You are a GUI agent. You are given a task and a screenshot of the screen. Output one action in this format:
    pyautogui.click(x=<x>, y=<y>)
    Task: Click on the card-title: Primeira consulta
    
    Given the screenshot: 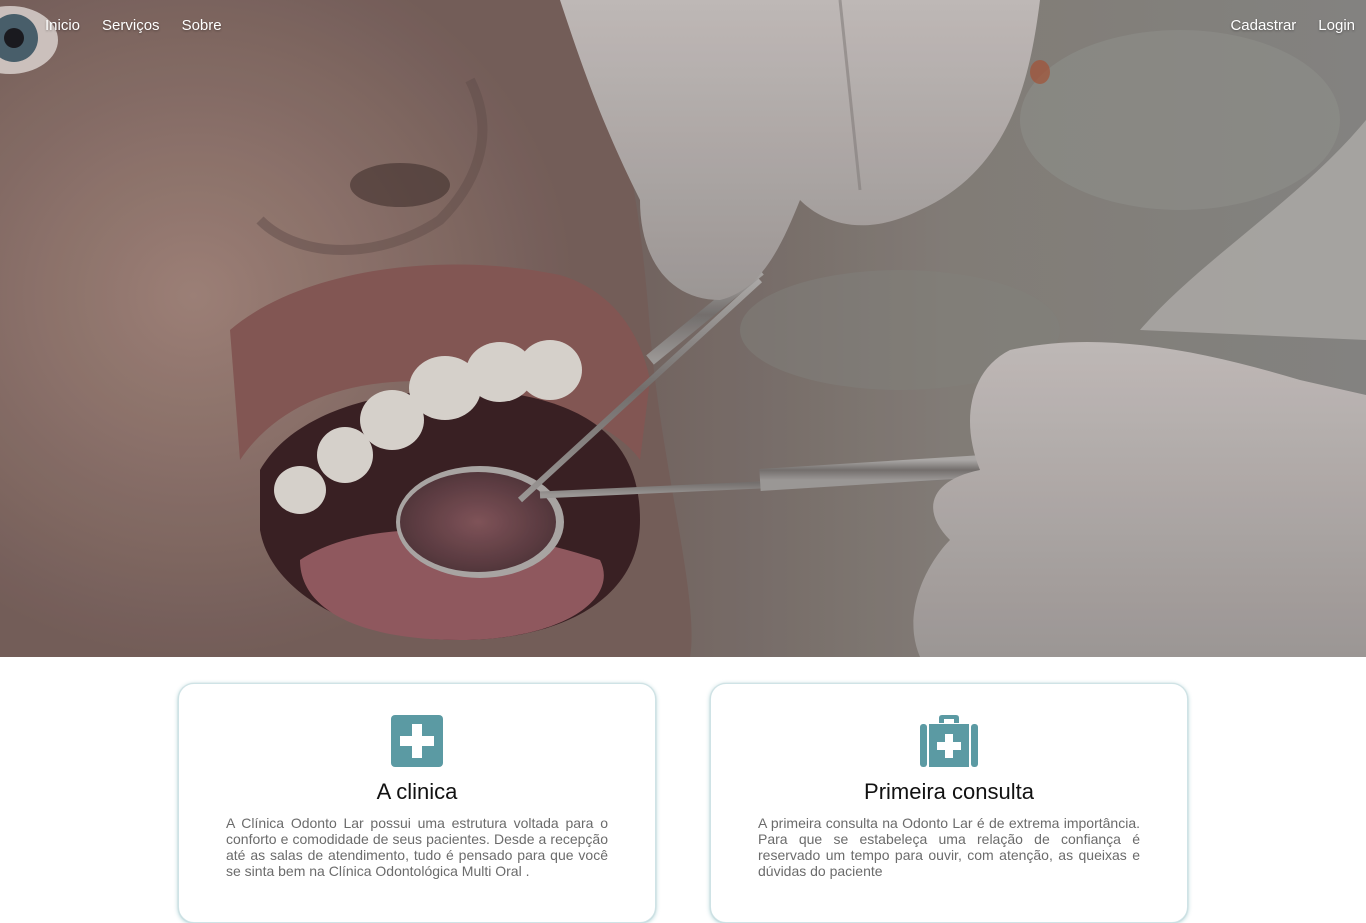 What is the action you would take?
    pyautogui.click(x=949, y=791)
    